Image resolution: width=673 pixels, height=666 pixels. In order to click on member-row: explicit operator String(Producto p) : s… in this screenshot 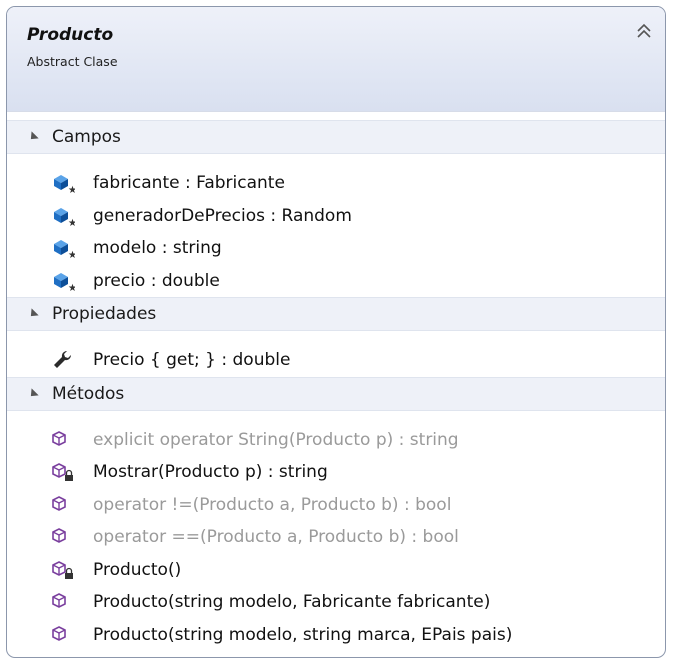, I will do `click(336, 440)`.